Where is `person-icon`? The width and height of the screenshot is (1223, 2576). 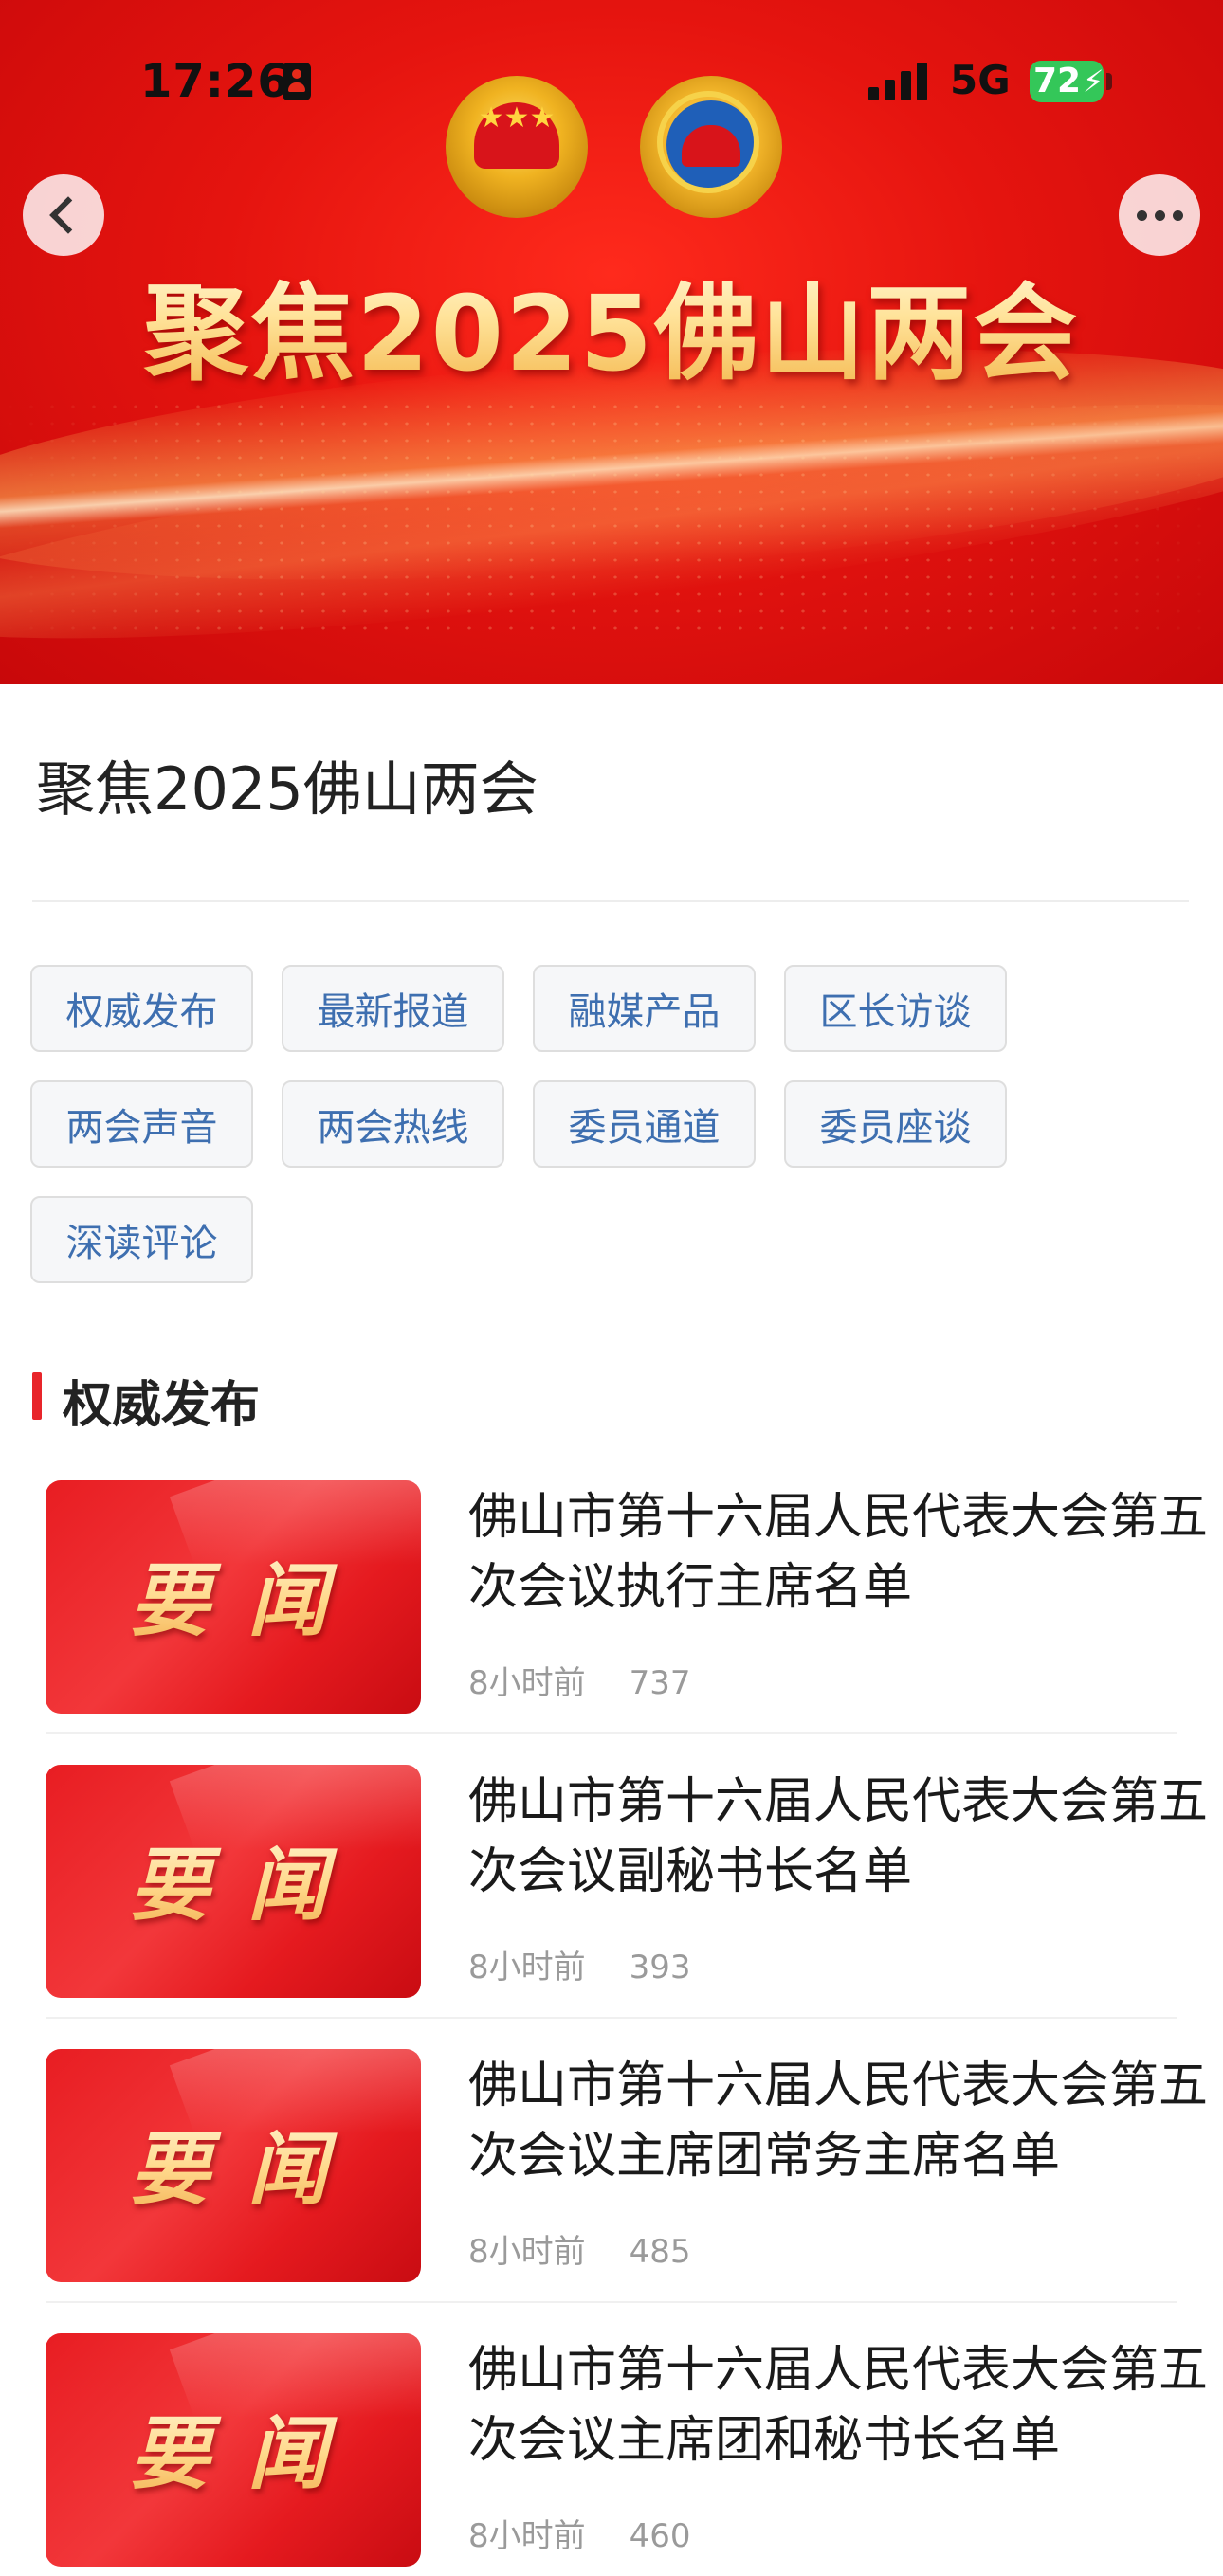 person-icon is located at coordinates (297, 81).